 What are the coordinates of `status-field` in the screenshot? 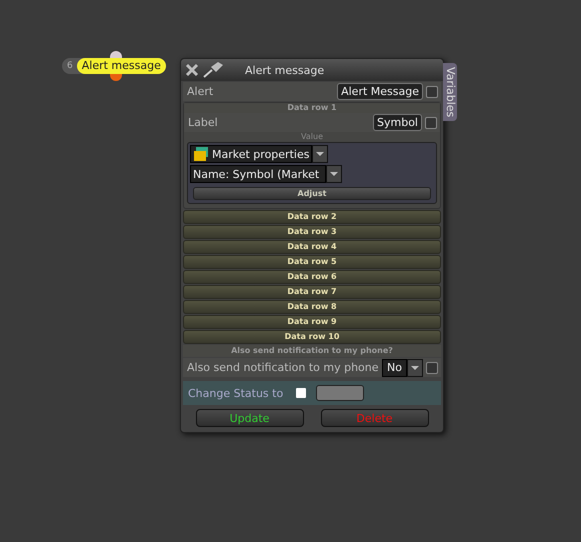 It's located at (340, 393).